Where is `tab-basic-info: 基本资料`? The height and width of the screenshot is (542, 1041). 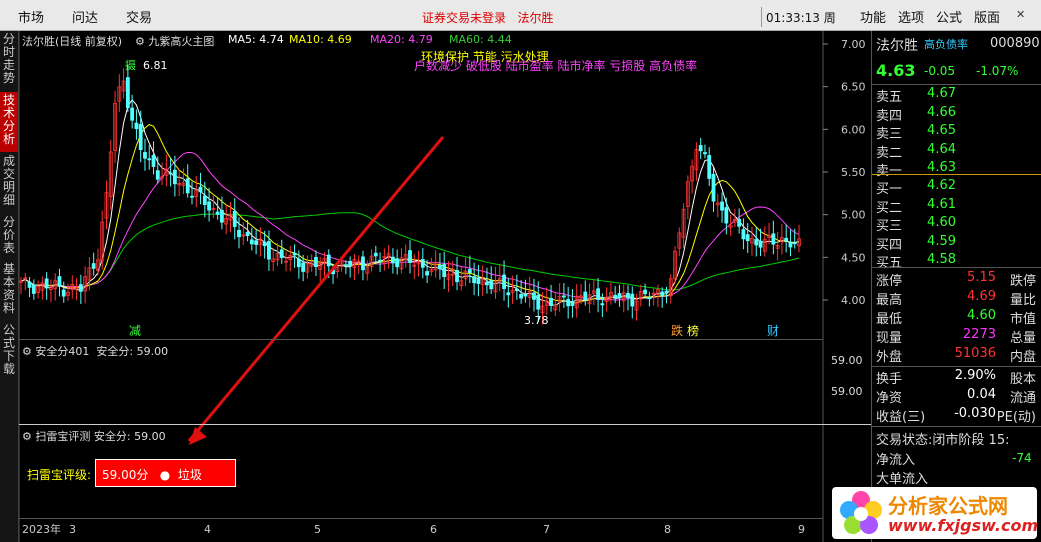 tab-basic-info: 基本资料 is located at coordinates (9, 291).